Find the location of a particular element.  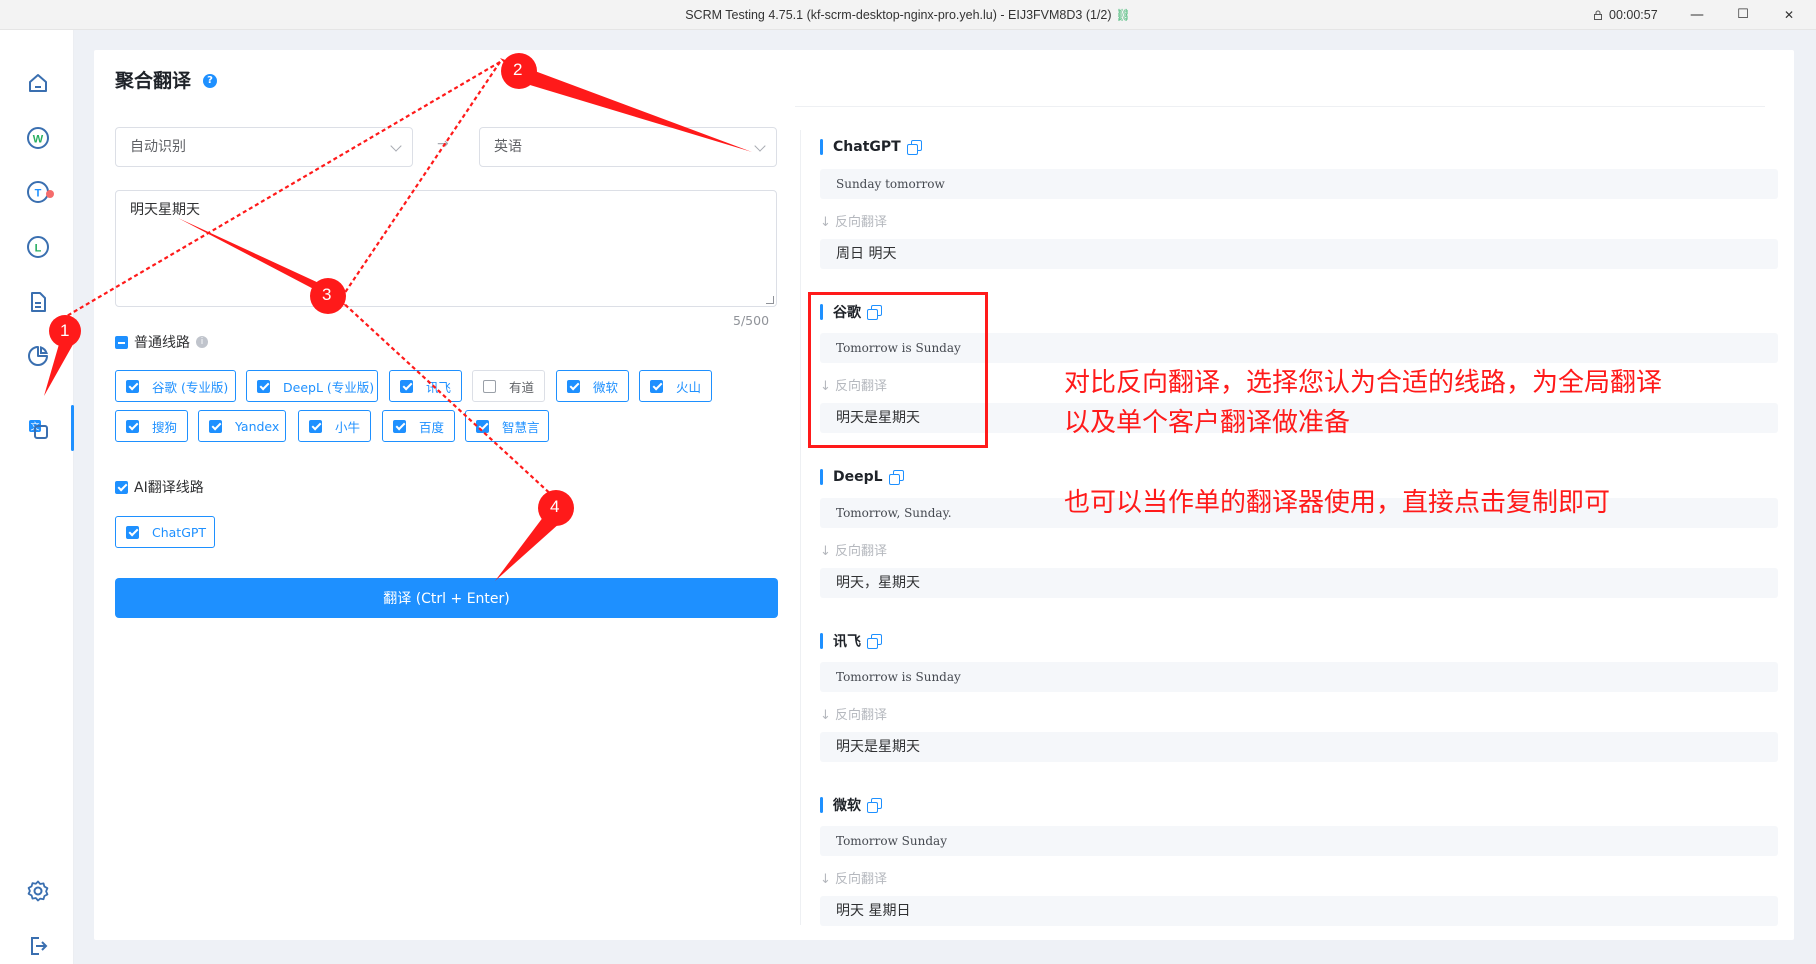

ai-lines-group: AI翻译线路 is located at coordinates (159, 487).